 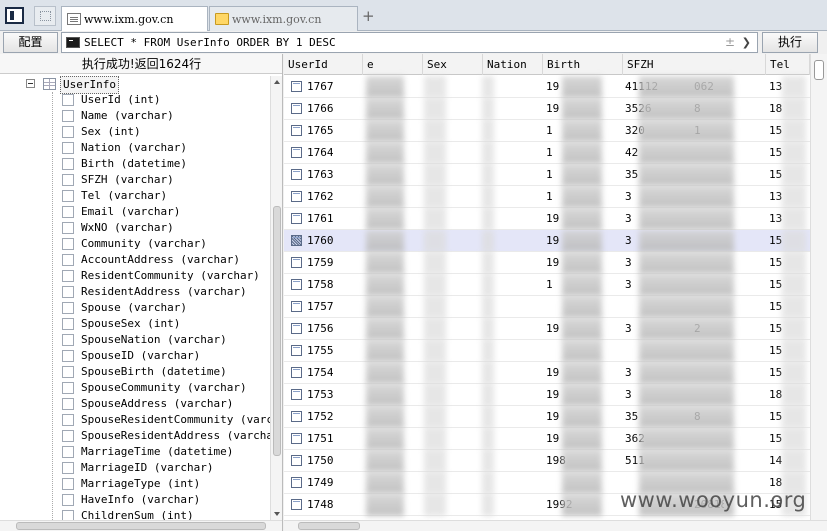 What do you see at coordinates (277, 514) in the screenshot?
I see `scroll-down-icon` at bounding box center [277, 514].